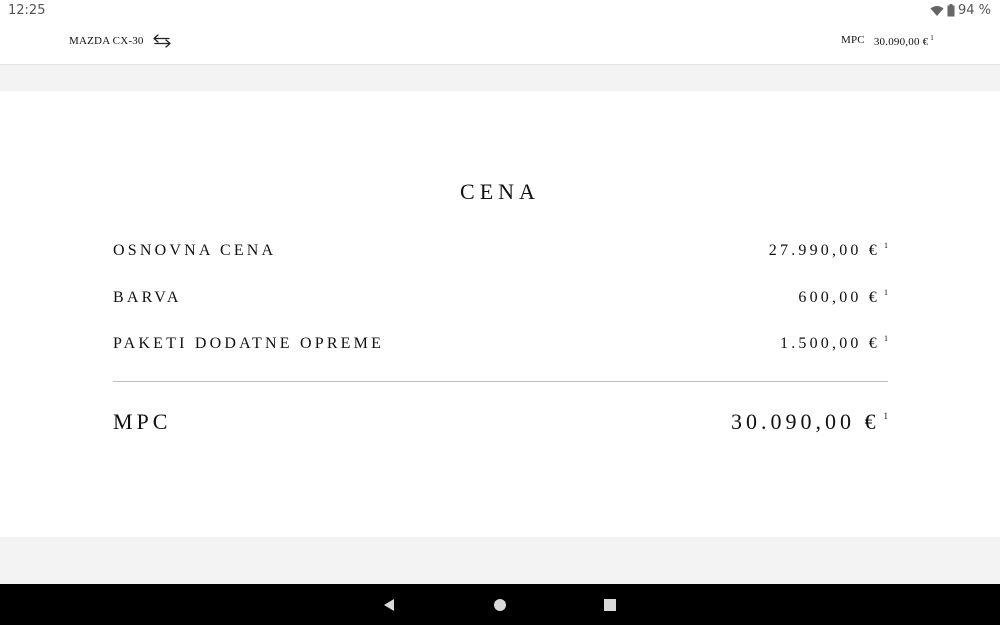 The image size is (1000, 625). I want to click on status-icons: 94 %, so click(960, 10).